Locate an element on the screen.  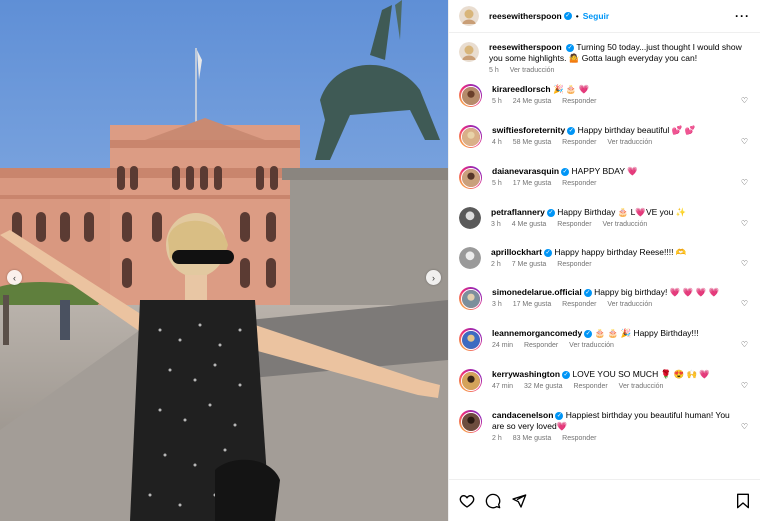
post-header: reesewitherspoon ✓ • Seguir ··· is located at coordinates (604, 16).